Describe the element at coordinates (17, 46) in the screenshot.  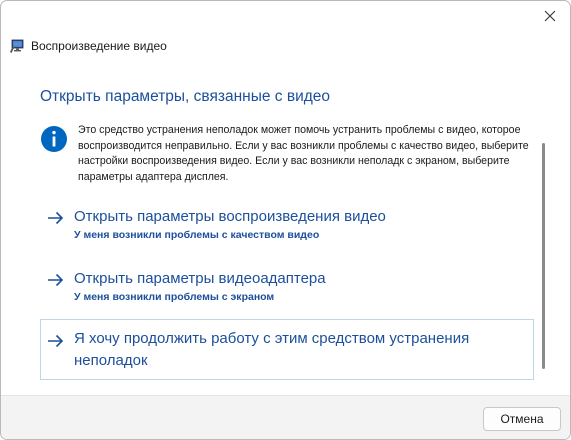
I see `monitor-troubleshooter-icon` at that location.